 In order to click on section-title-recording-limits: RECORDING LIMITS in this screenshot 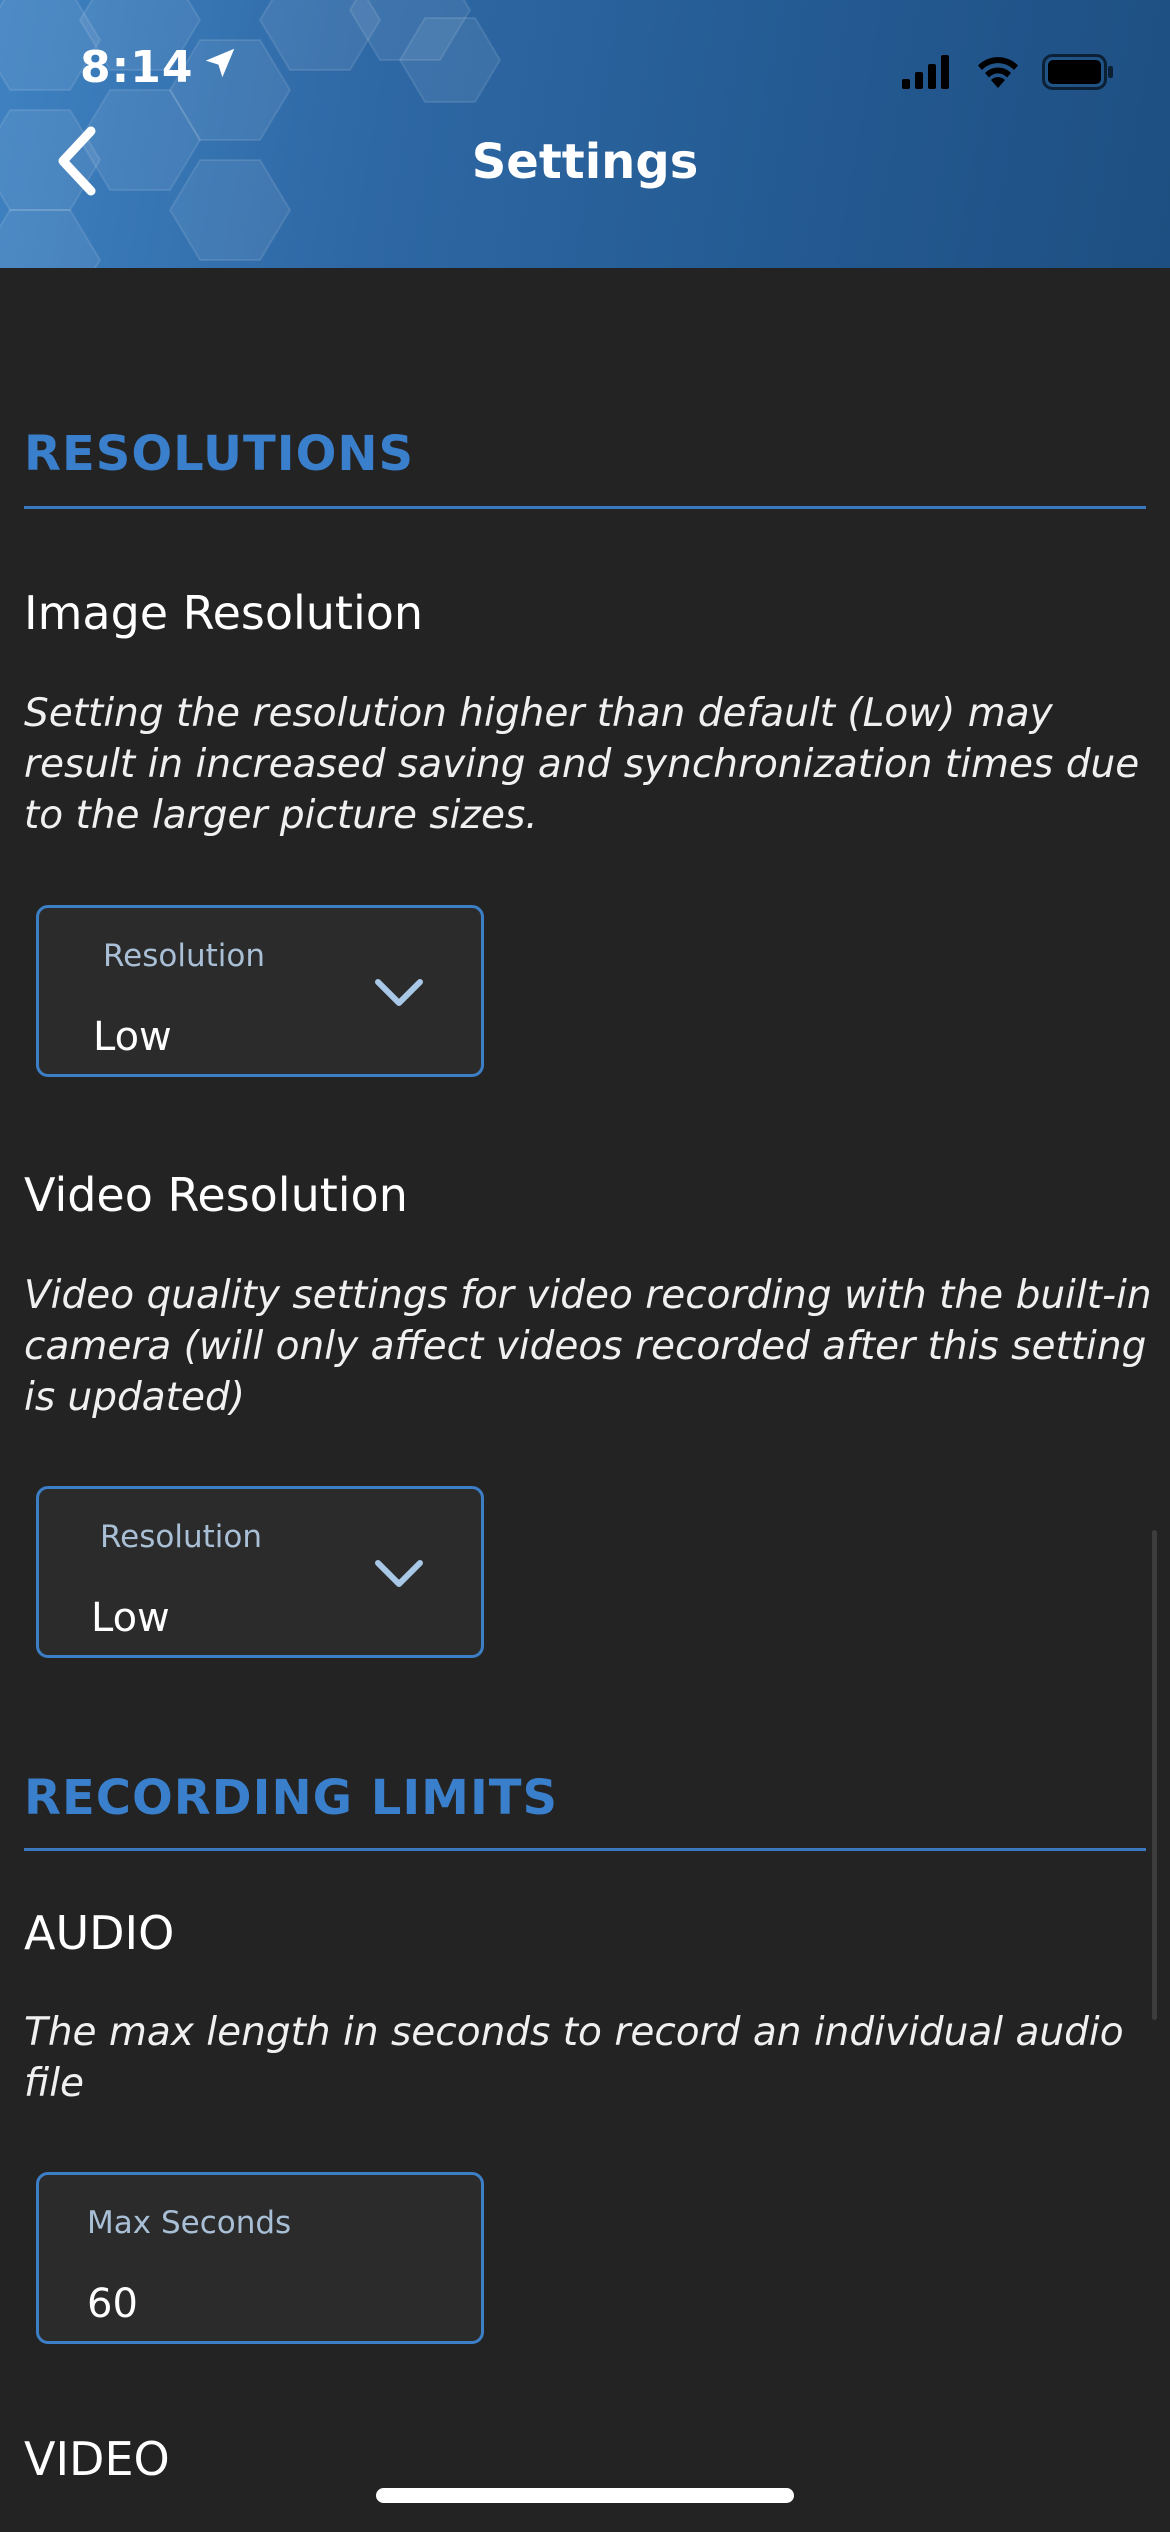, I will do `click(291, 1798)`.